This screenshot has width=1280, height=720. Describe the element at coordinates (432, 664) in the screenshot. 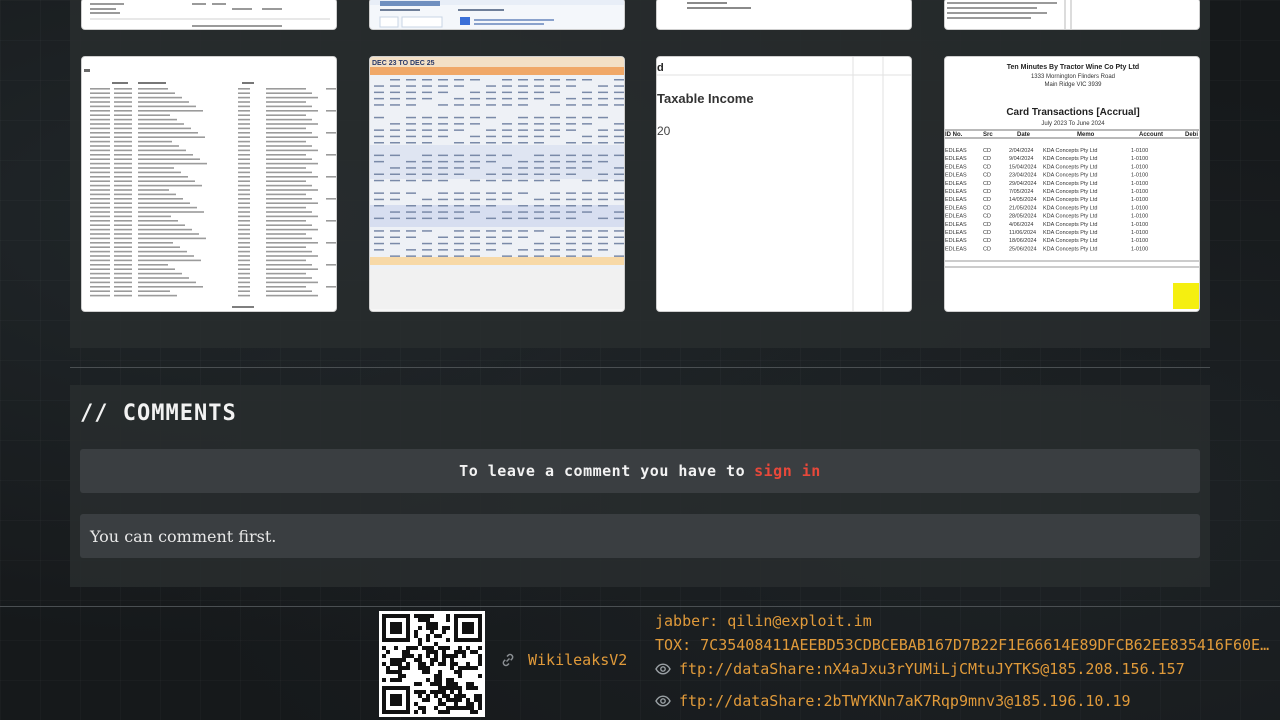

I see `qr-code` at that location.